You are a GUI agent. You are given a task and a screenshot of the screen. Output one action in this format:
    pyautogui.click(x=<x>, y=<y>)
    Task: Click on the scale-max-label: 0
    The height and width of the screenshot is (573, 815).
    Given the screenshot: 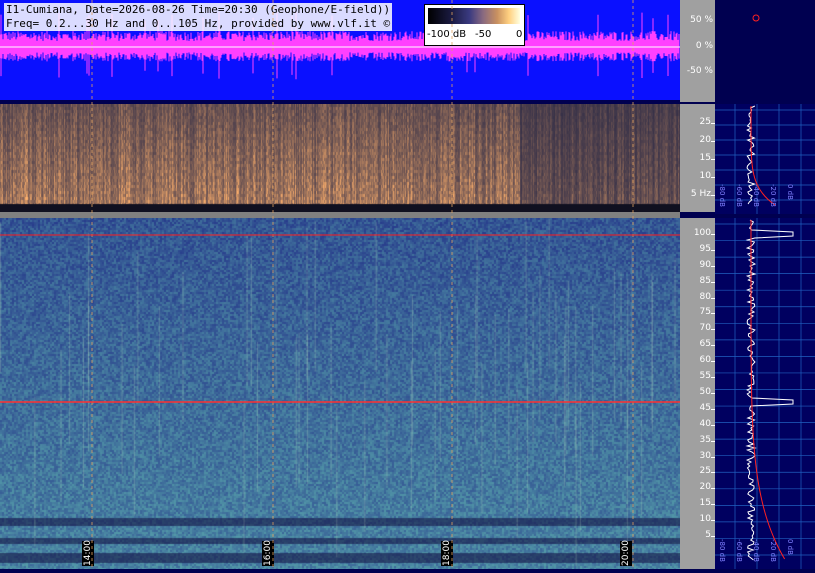 What is the action you would take?
    pyautogui.click(x=519, y=34)
    